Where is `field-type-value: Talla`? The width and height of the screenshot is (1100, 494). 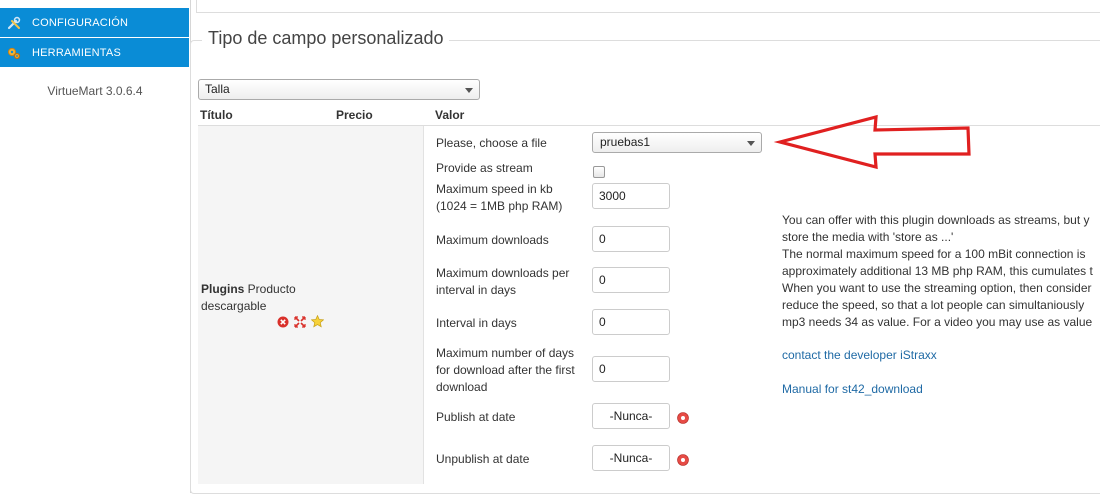 field-type-value: Talla is located at coordinates (217, 89).